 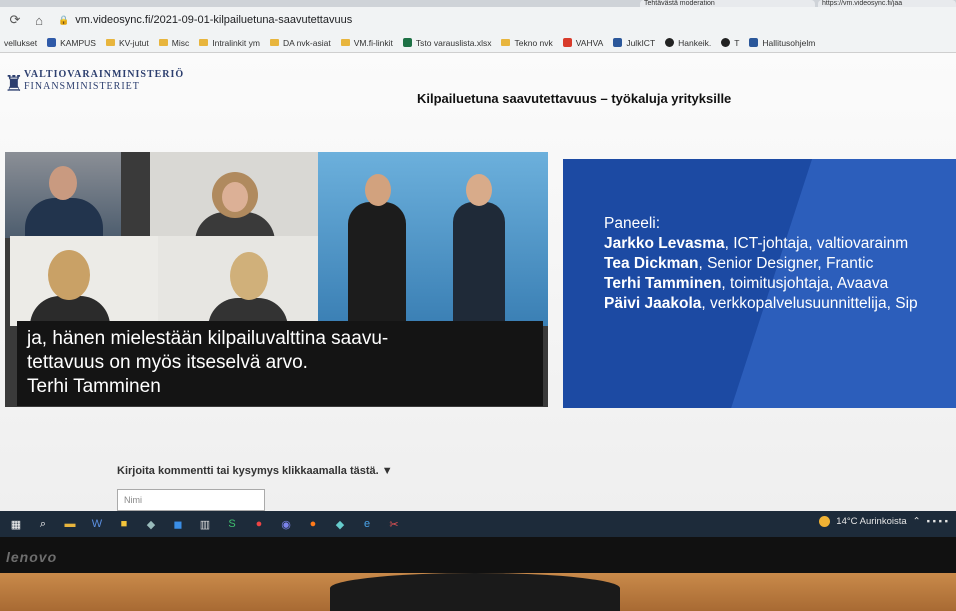 I want to click on reload-icon: ⟳, so click(x=15, y=20).